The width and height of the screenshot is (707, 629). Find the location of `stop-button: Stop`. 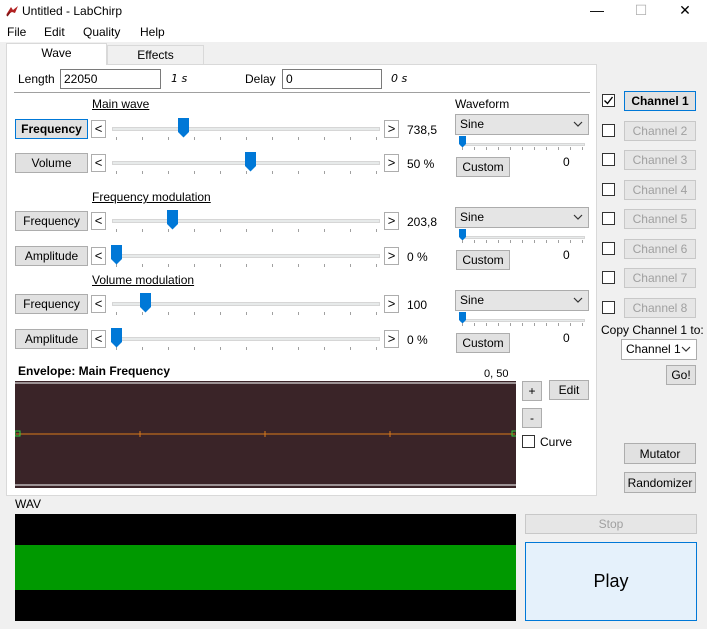

stop-button: Stop is located at coordinates (611, 524).